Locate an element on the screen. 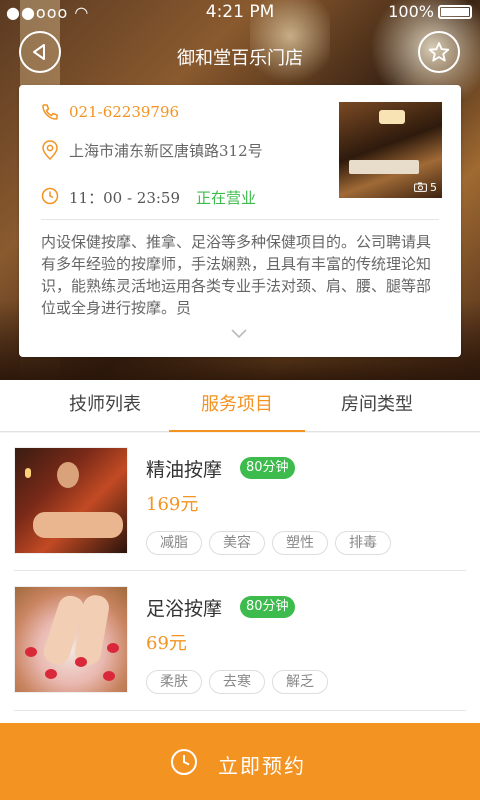 The height and width of the screenshot is (800, 480). store-photo: 5 is located at coordinates (390, 150).